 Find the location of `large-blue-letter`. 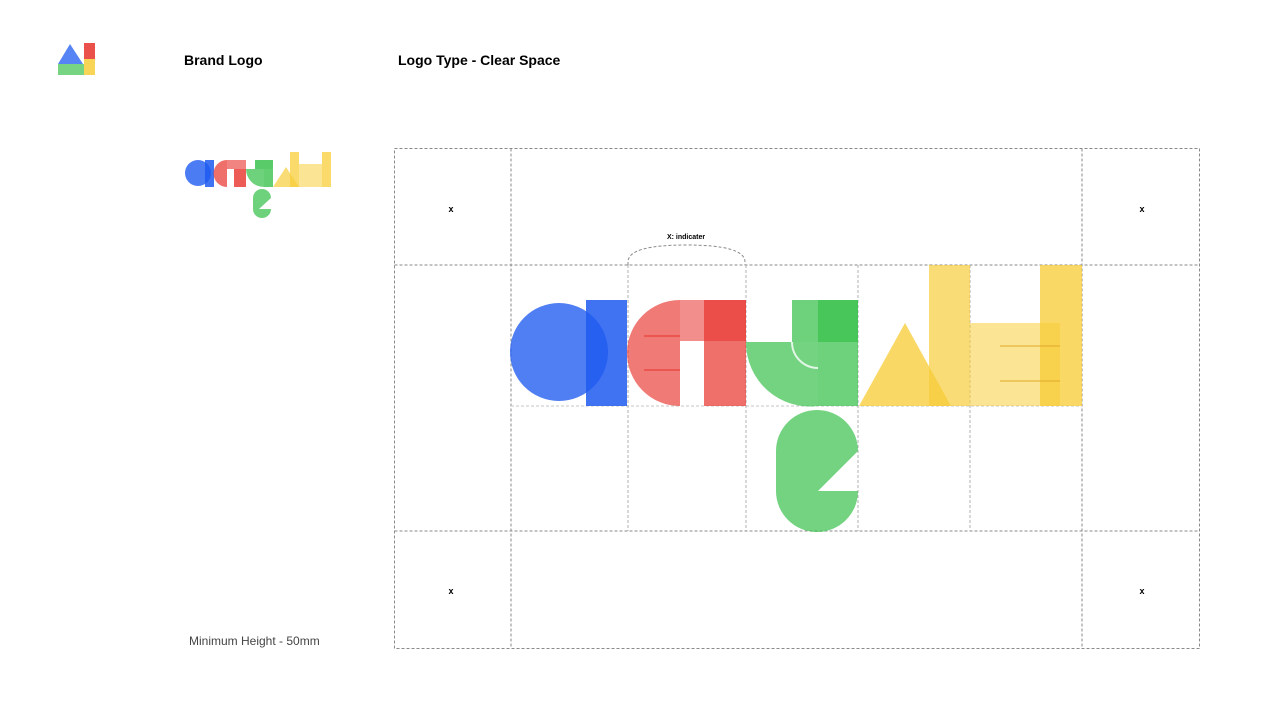

large-blue-letter is located at coordinates (568, 353).